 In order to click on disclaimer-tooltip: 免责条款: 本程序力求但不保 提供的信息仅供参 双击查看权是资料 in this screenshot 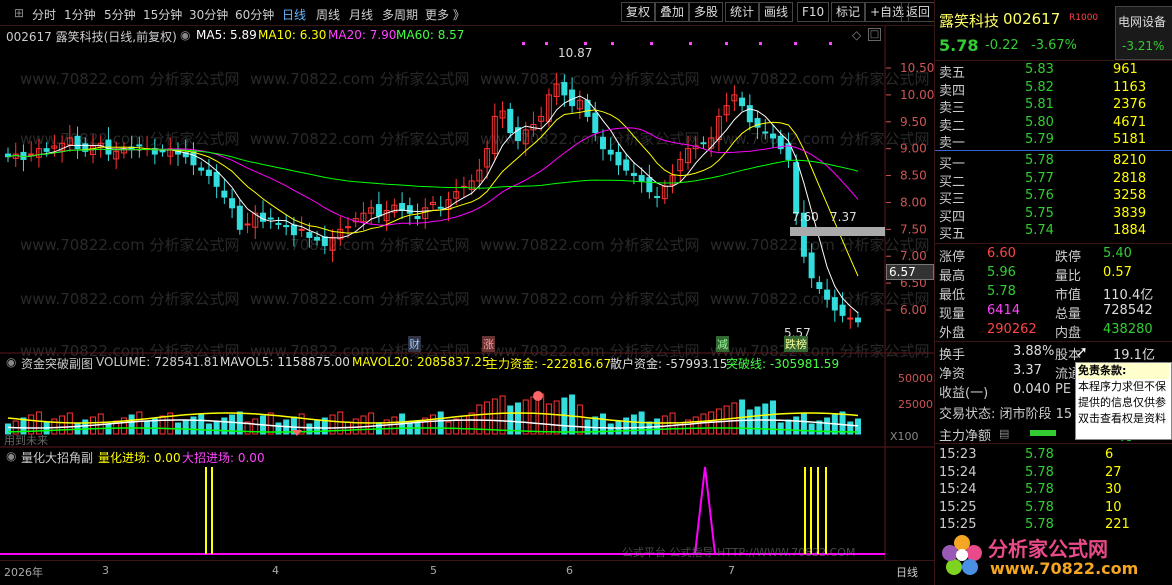, I will do `click(1123, 401)`.